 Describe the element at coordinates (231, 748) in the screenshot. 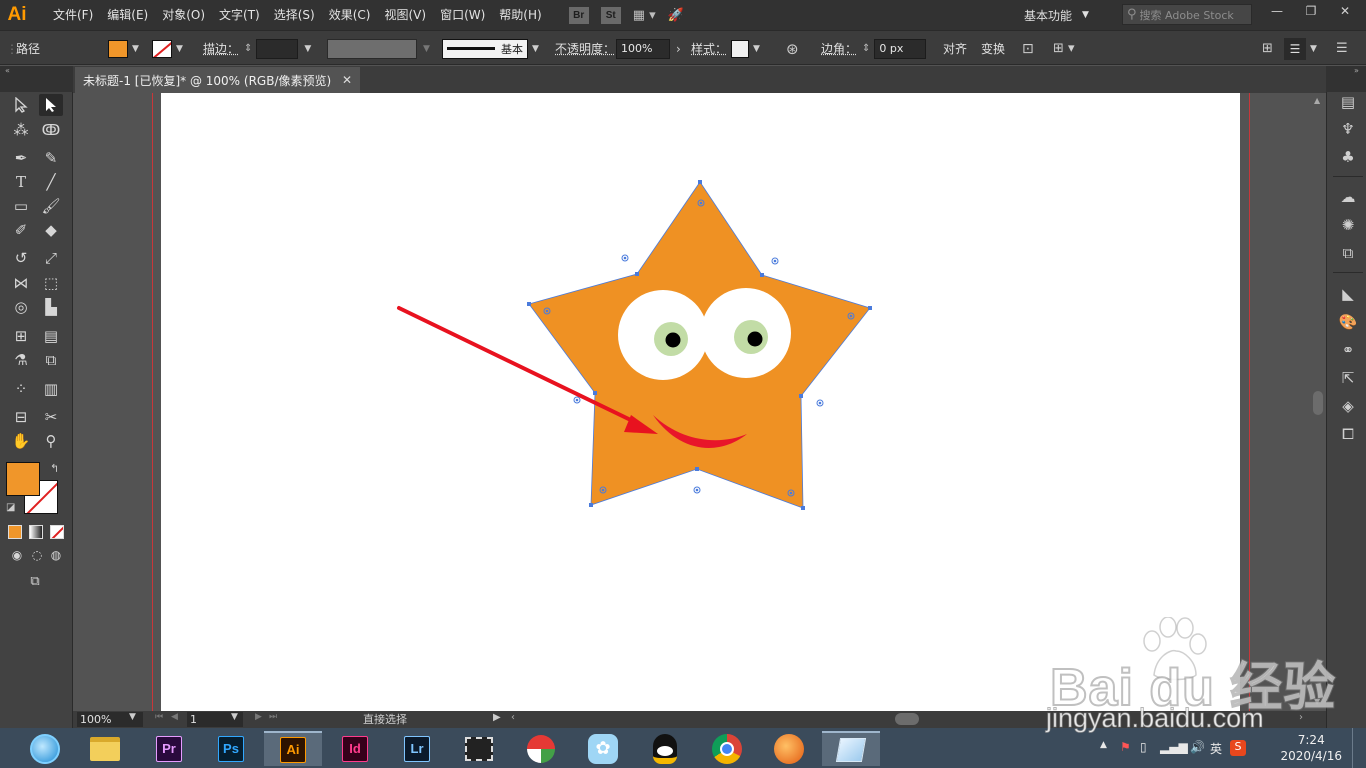

I see `taskbar-photoshop: Ps` at that location.